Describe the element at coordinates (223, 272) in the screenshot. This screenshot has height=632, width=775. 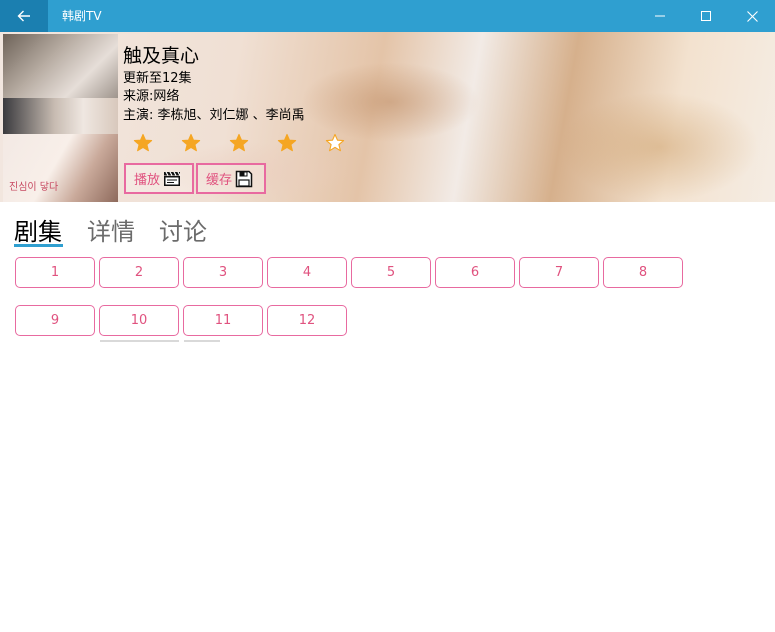
I see `episode-button-3: 3` at that location.